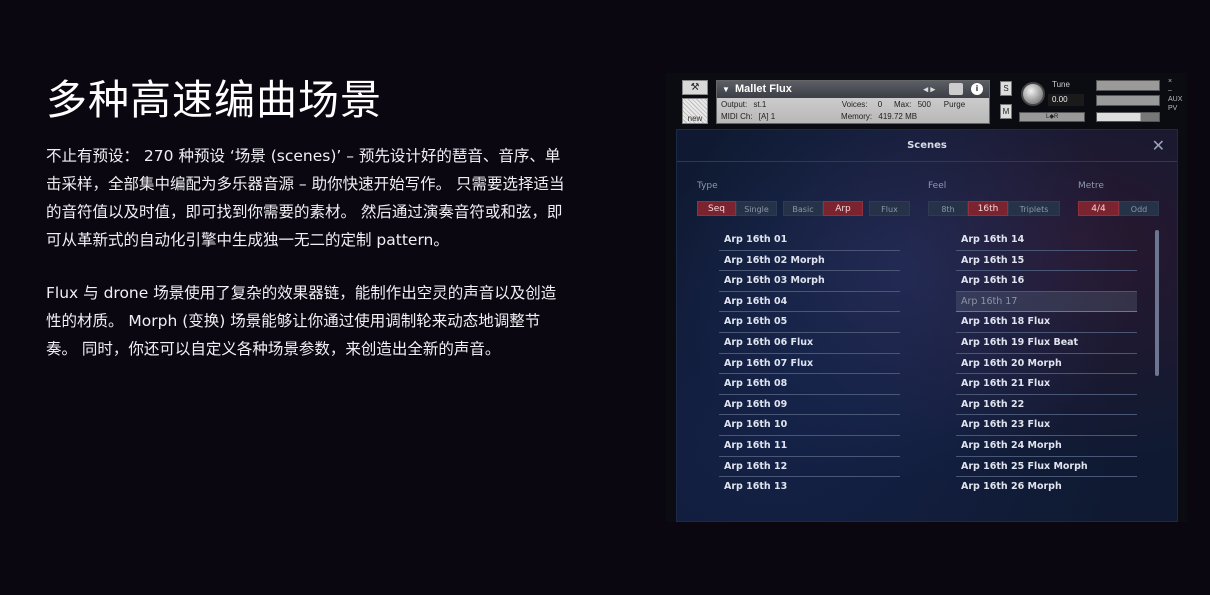 Image resolution: width=1210 pixels, height=595 pixels. Describe the element at coordinates (734, 104) in the screenshot. I see `output-label: Output:` at that location.